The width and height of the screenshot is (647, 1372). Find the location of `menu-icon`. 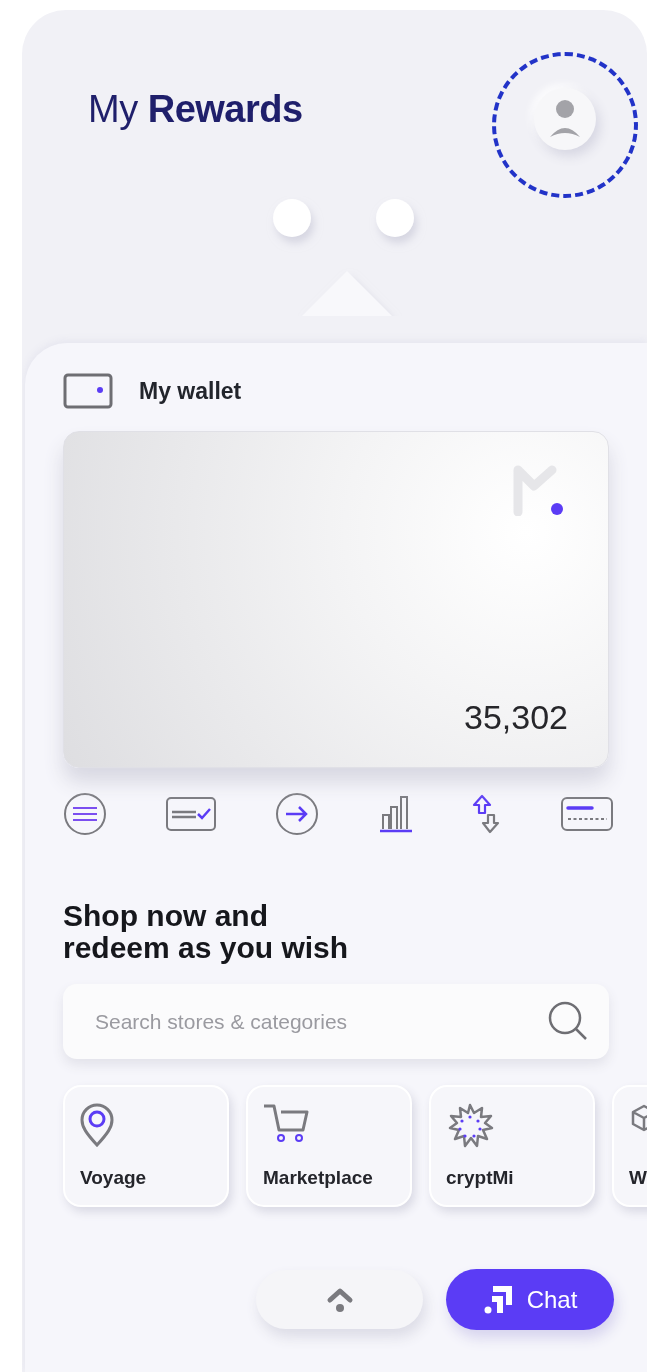

menu-icon is located at coordinates (85, 814).